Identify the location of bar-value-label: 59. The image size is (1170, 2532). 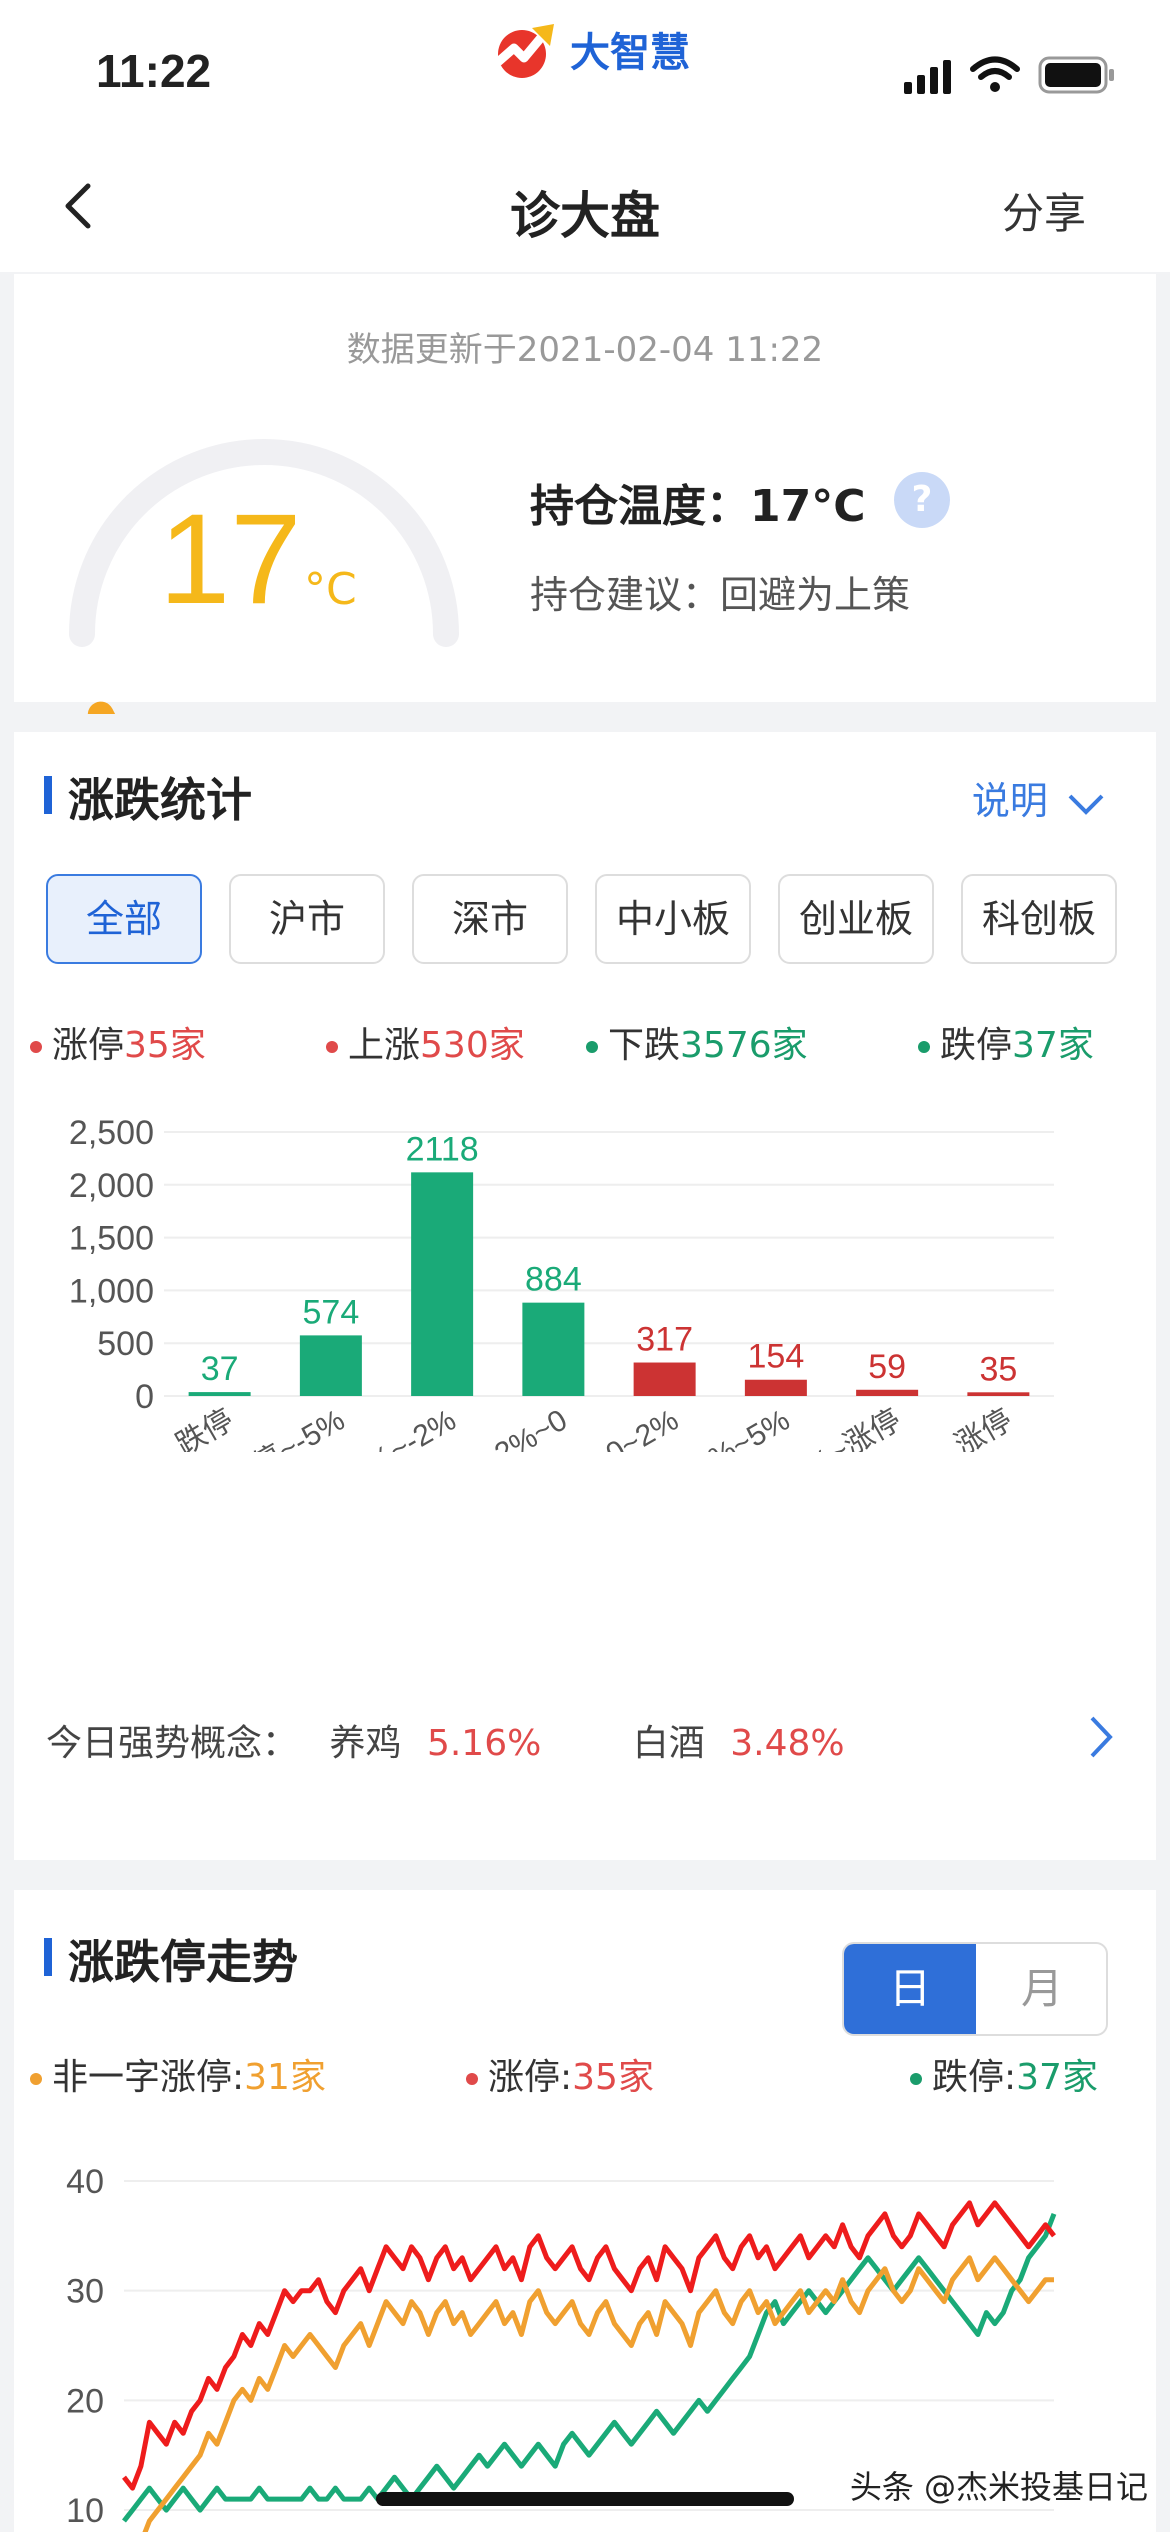
(887, 1367).